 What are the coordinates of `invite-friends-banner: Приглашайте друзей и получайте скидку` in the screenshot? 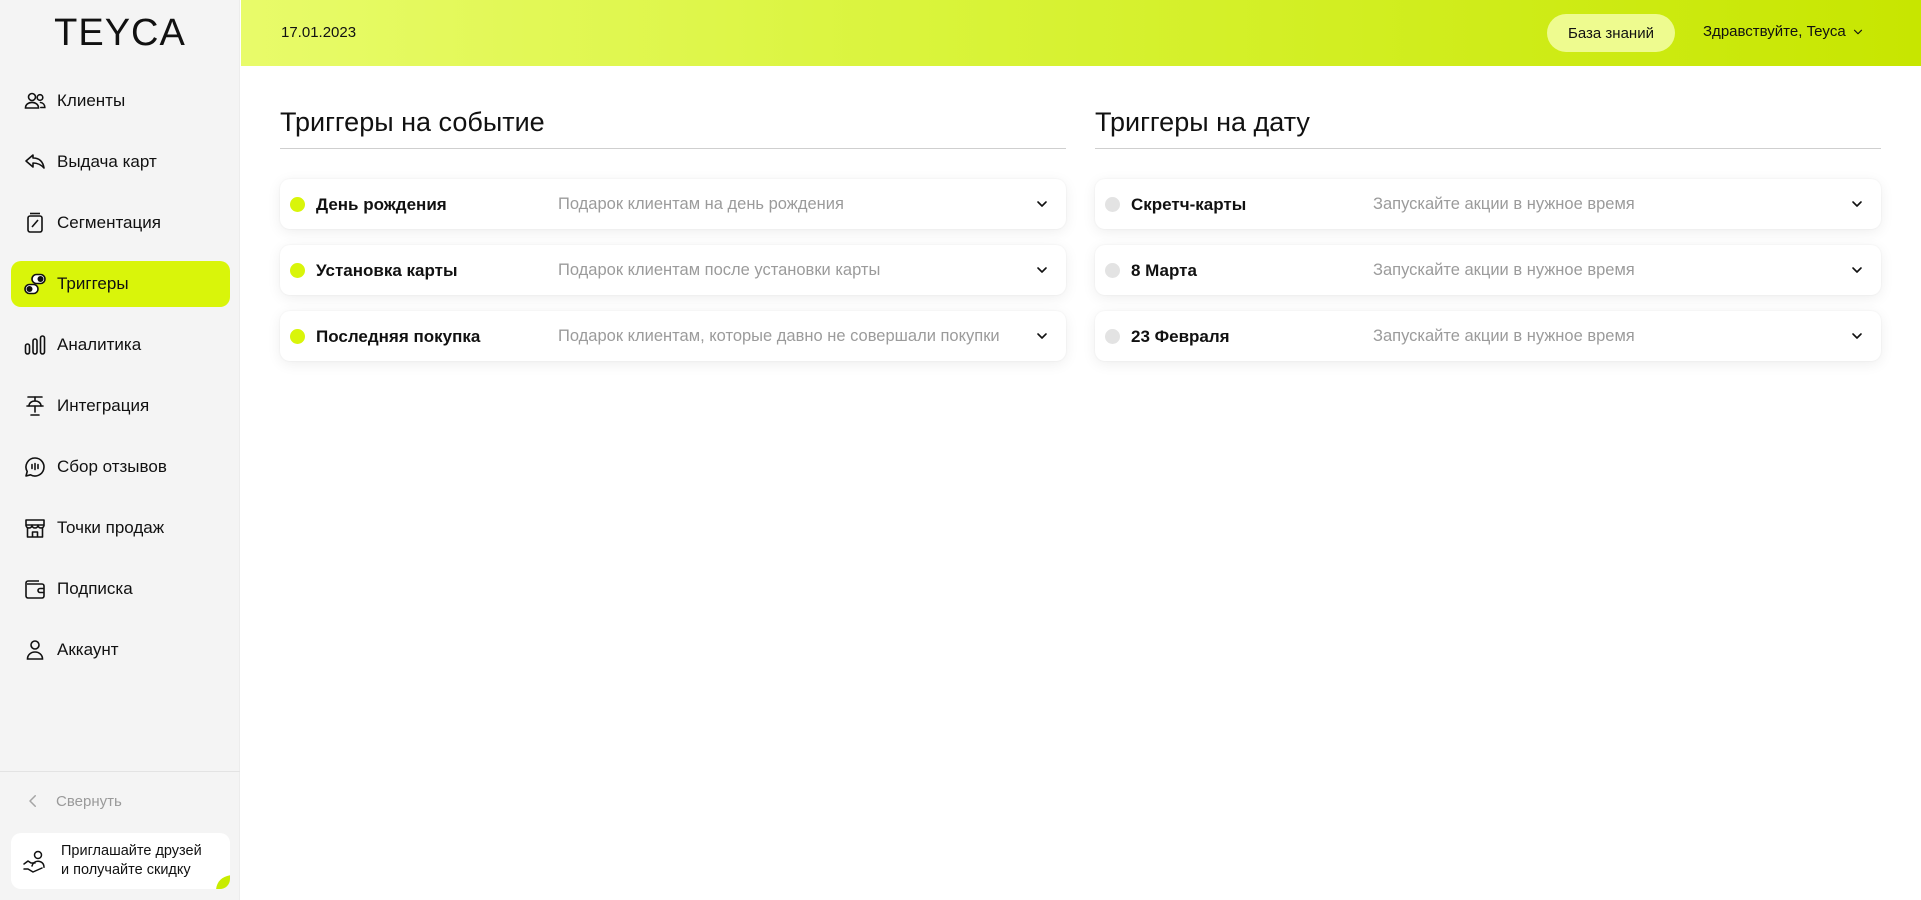 It's located at (120, 861).